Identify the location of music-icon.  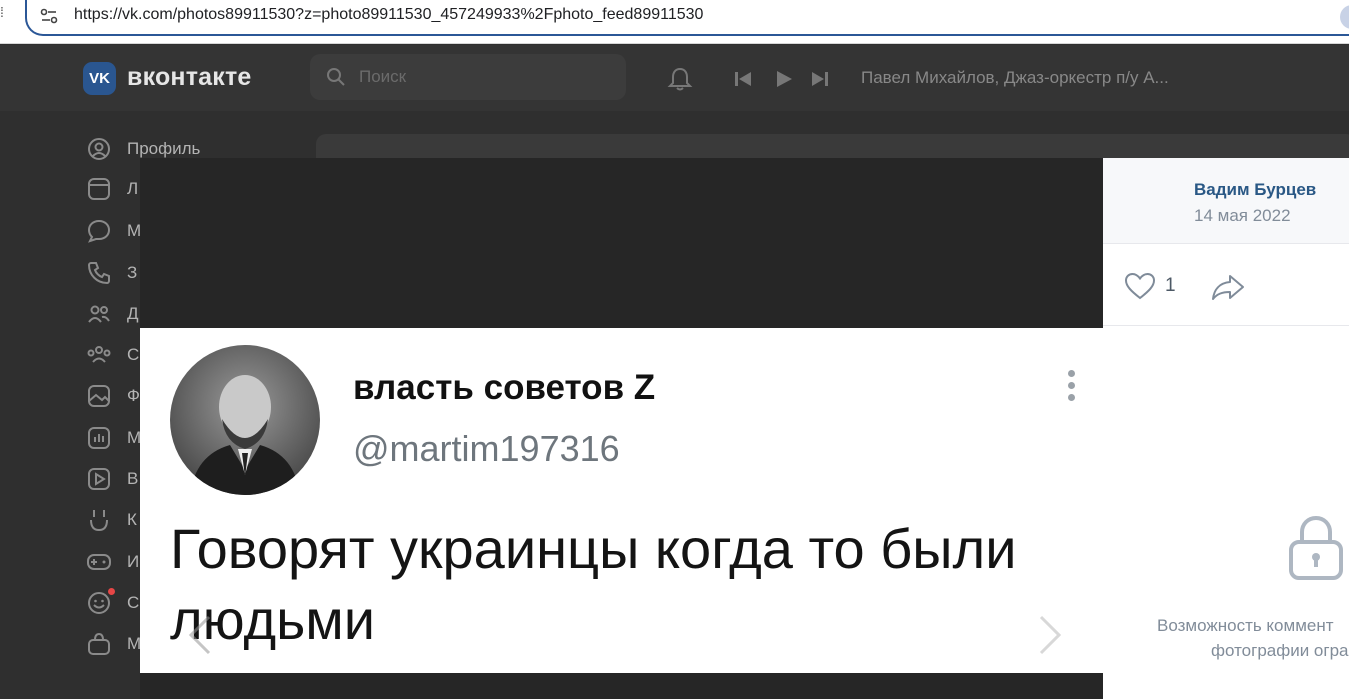
(99, 438).